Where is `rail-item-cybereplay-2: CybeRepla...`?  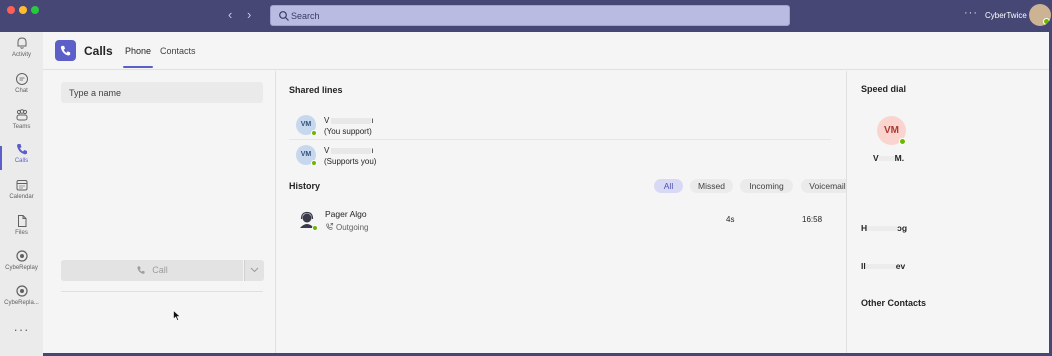 rail-item-cybereplay-2: CybeRepla... is located at coordinates (21, 301).